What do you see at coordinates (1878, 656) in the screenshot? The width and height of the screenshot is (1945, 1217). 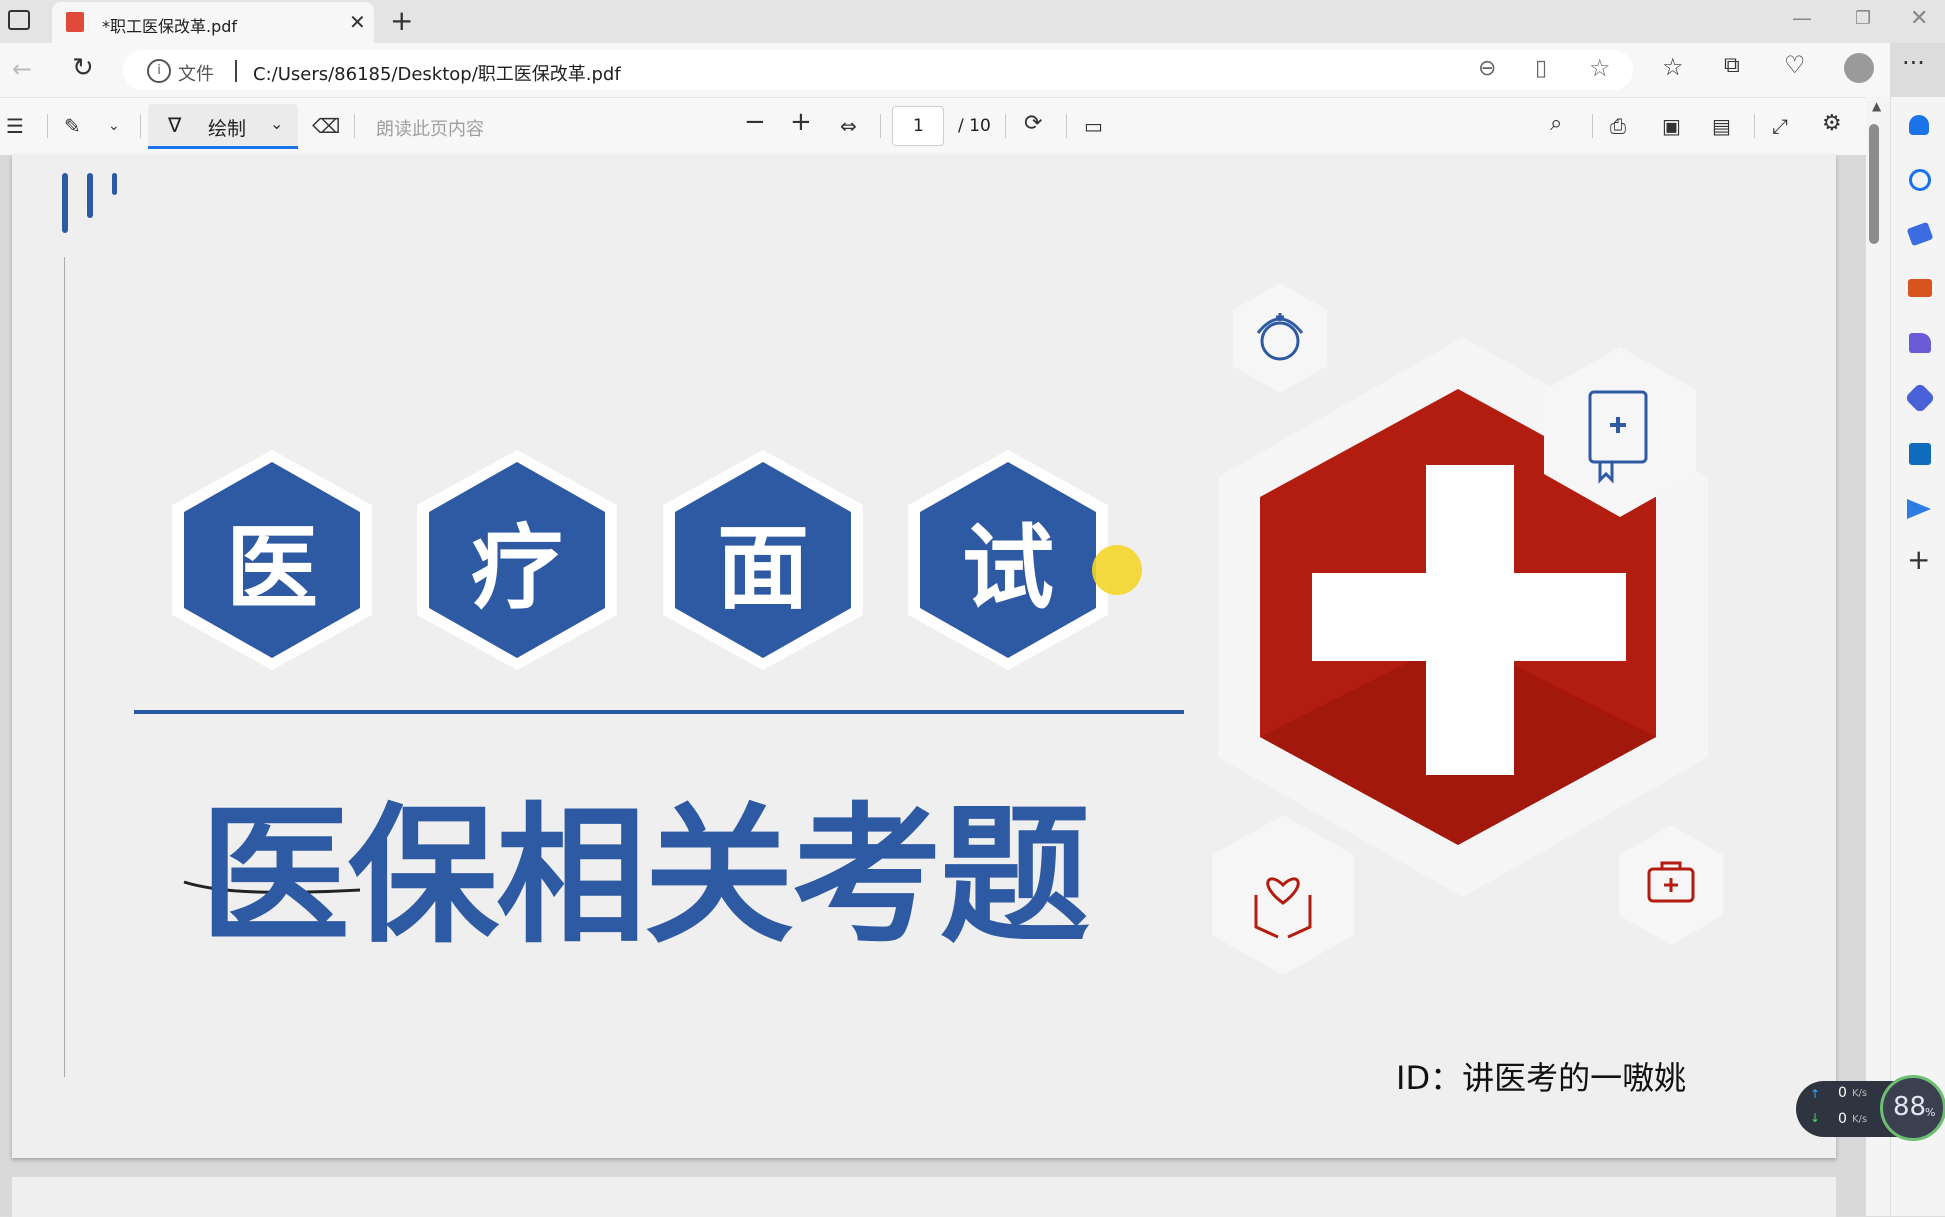 I see `vertical-scrollbar: ▲` at bounding box center [1878, 656].